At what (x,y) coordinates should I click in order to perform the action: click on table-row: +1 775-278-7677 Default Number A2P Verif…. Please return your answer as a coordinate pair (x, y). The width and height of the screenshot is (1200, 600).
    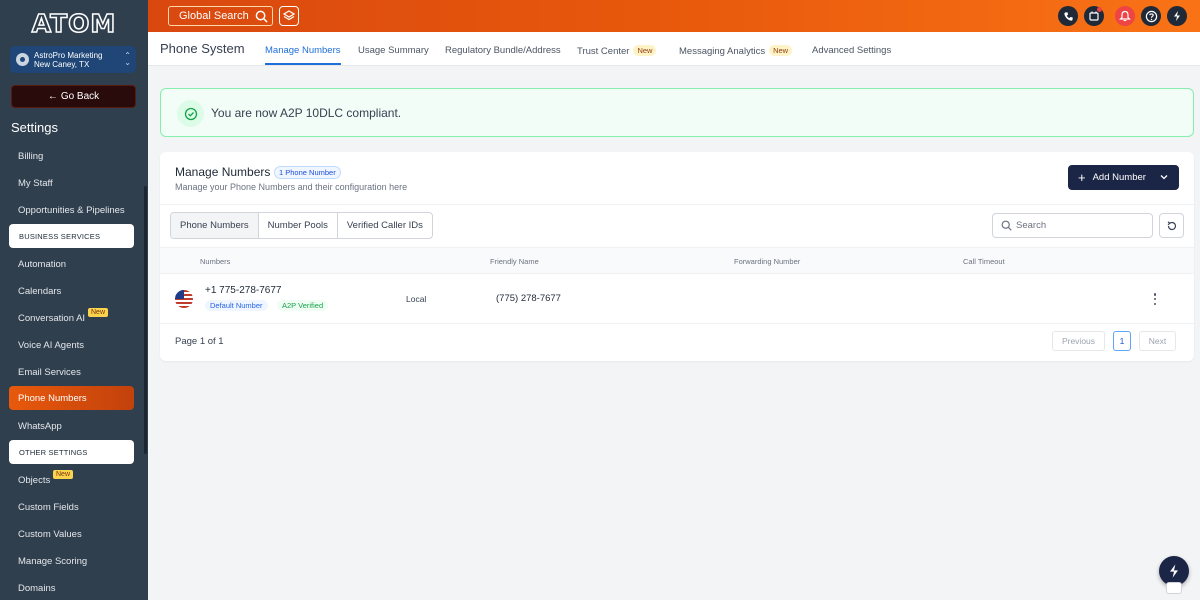
    Looking at the image, I should click on (677, 299).